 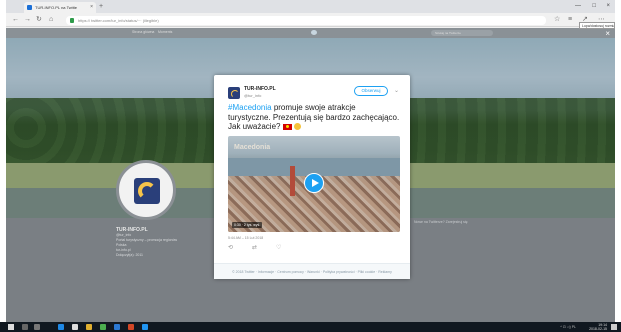 What do you see at coordinates (29, 7) in the screenshot?
I see `twitter-favicon-icon` at bounding box center [29, 7].